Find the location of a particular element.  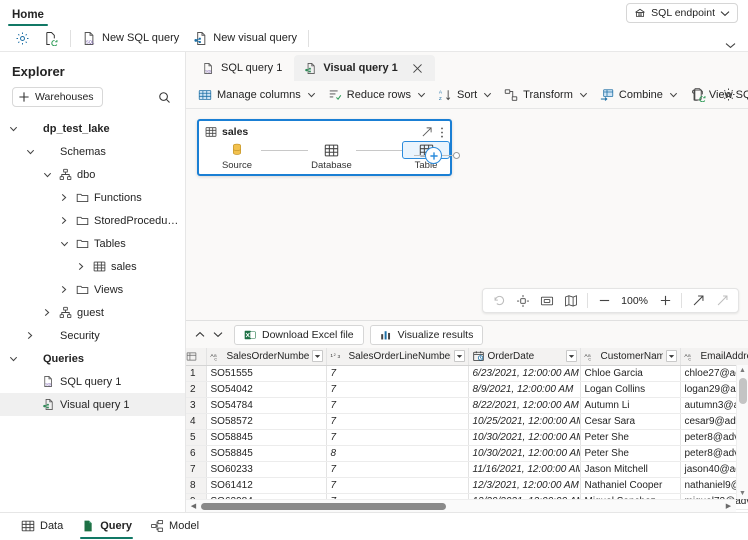

sql-endpoint-selector: SQL endpoint is located at coordinates (682, 13).